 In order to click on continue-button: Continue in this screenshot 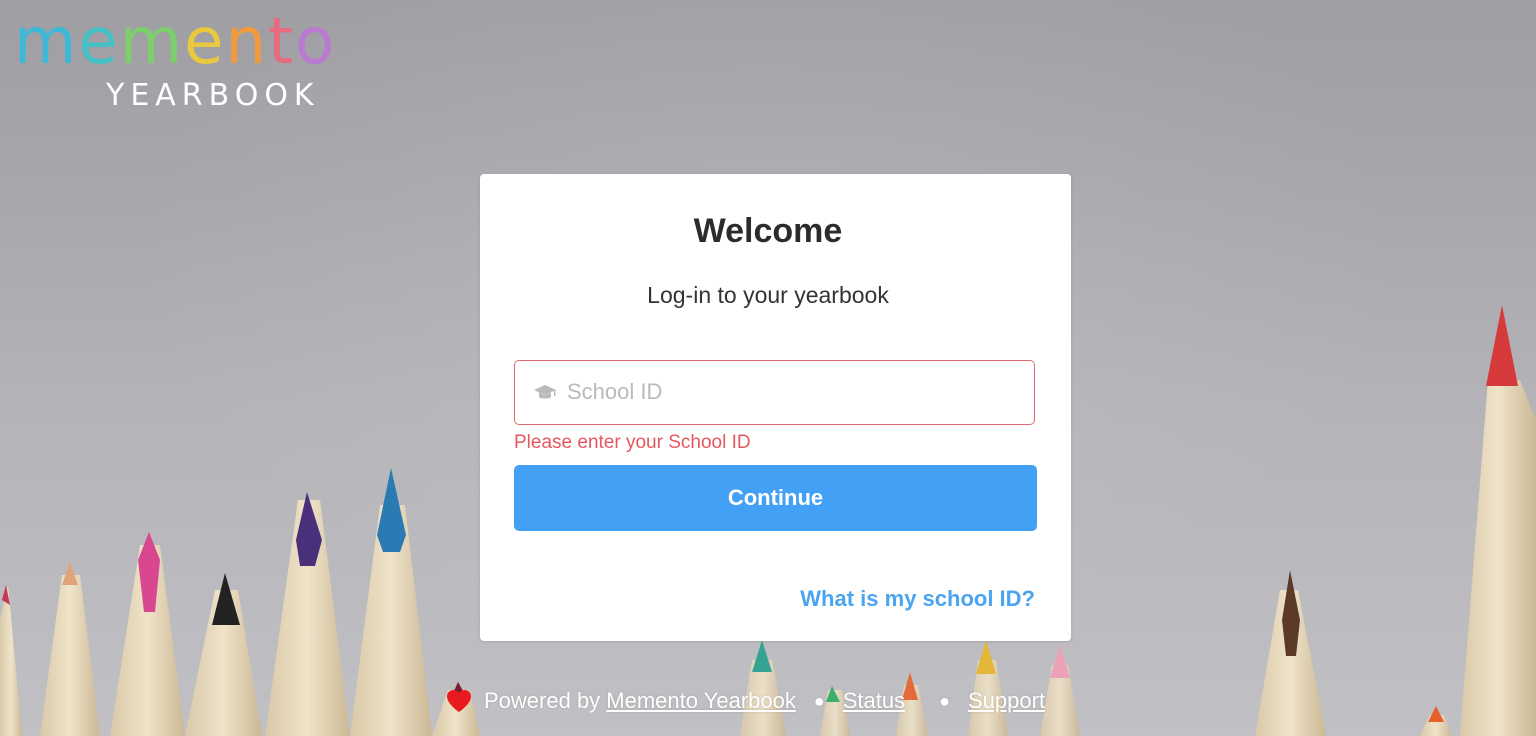, I will do `click(775, 498)`.